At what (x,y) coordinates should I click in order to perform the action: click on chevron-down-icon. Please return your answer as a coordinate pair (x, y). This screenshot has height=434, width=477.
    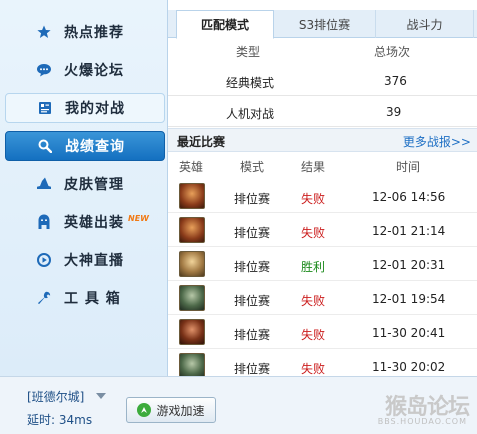
    Looking at the image, I should click on (101, 396).